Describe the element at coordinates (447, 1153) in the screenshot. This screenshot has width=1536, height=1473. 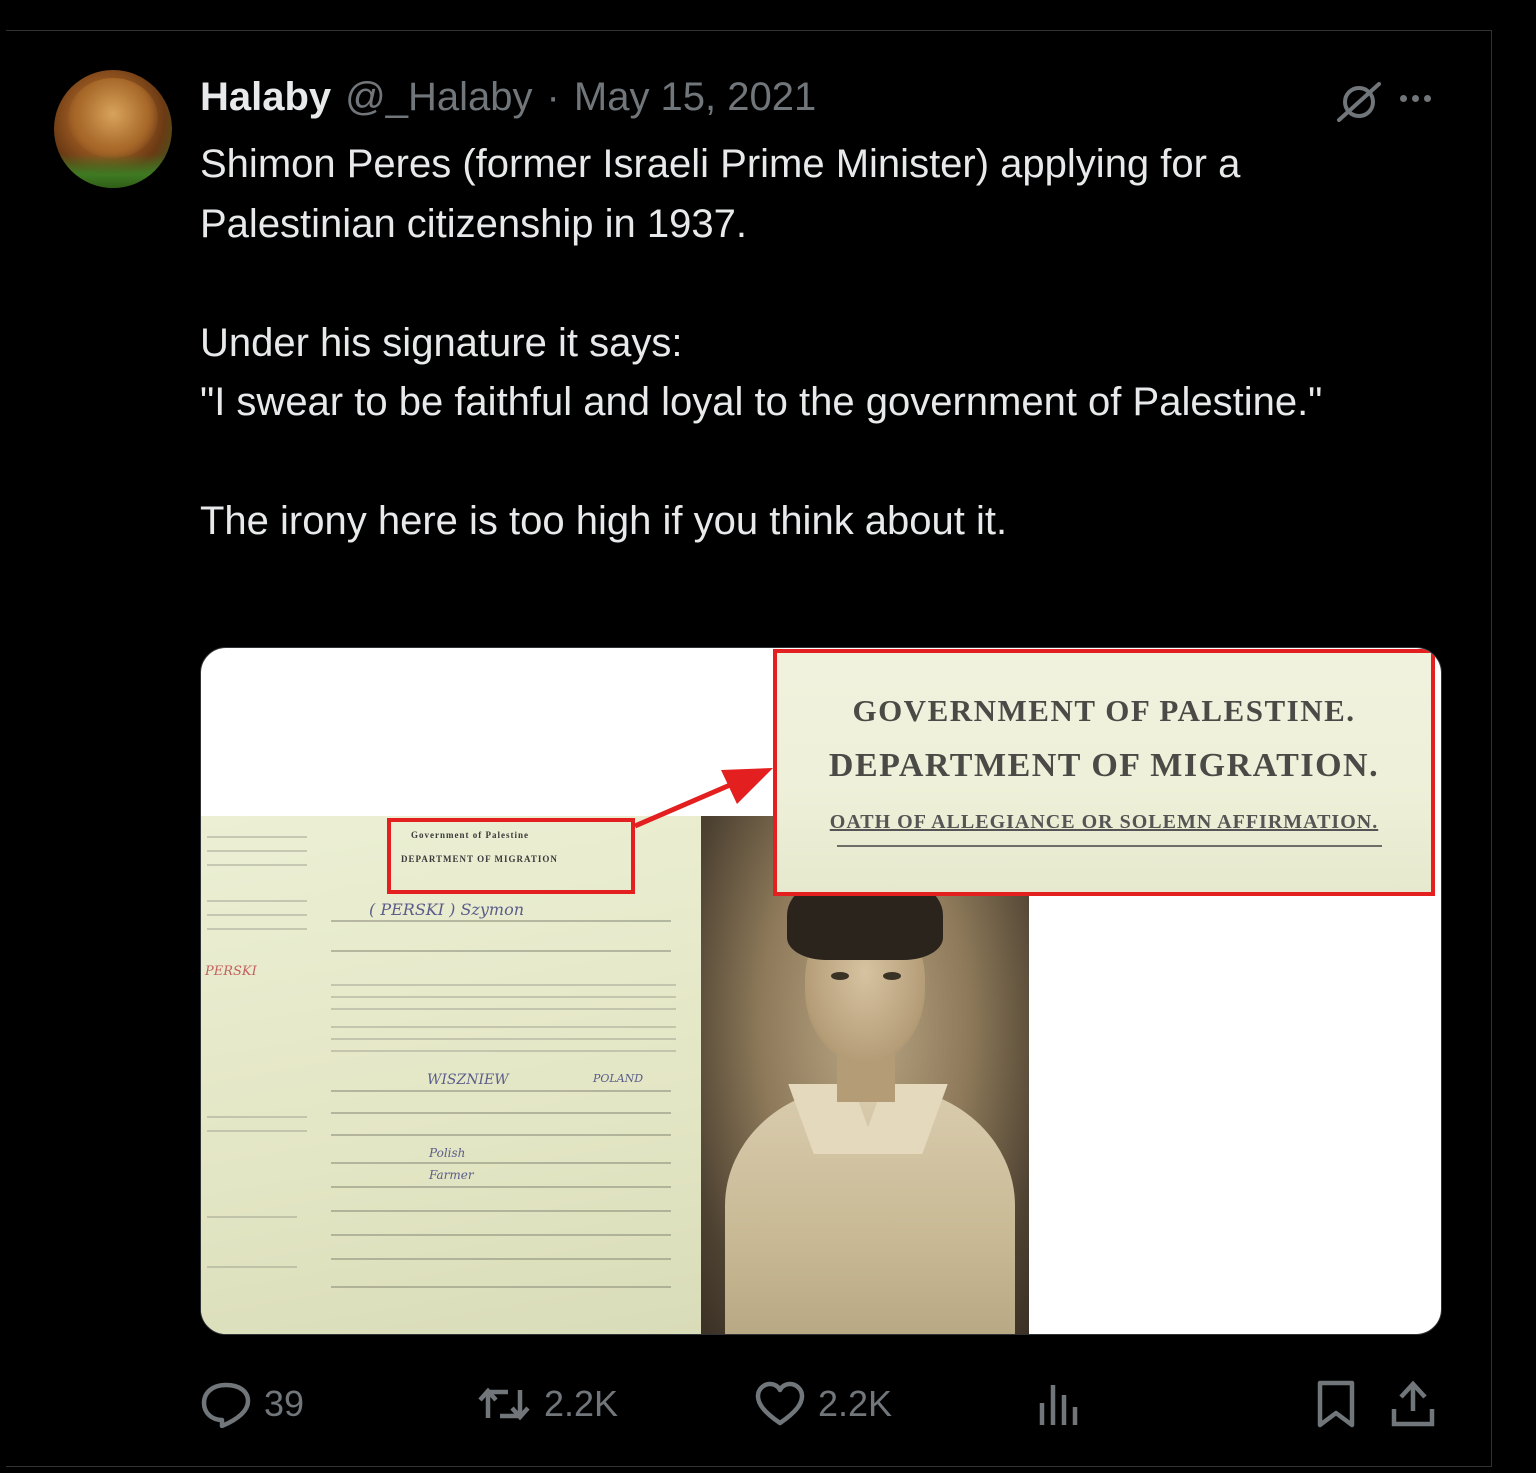
I see `doc-nationality: Polish` at that location.